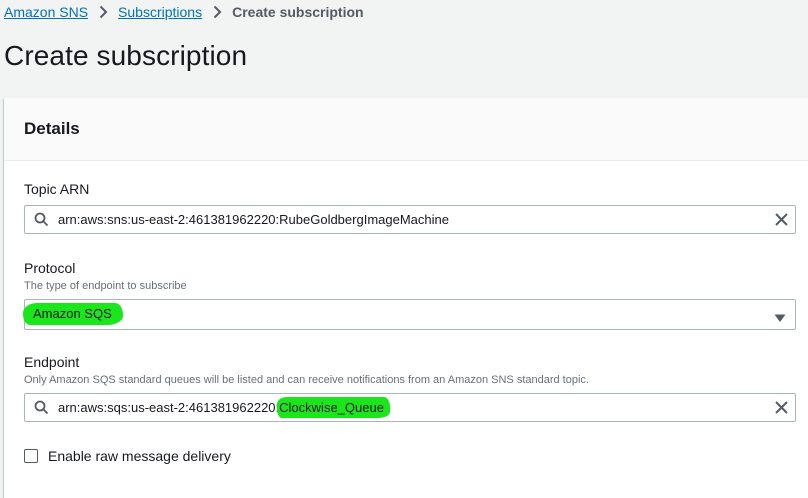 The width and height of the screenshot is (808, 498). I want to click on breadcrumb-amazon-sns: Amazon SNS, so click(46, 12).